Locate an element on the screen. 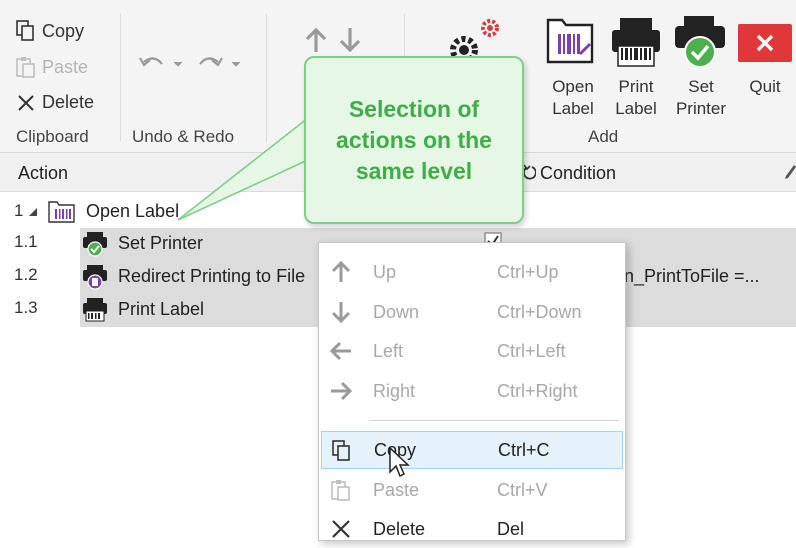 Image resolution: width=796 pixels, height=548 pixels. move-up-button is located at coordinates (316, 40).